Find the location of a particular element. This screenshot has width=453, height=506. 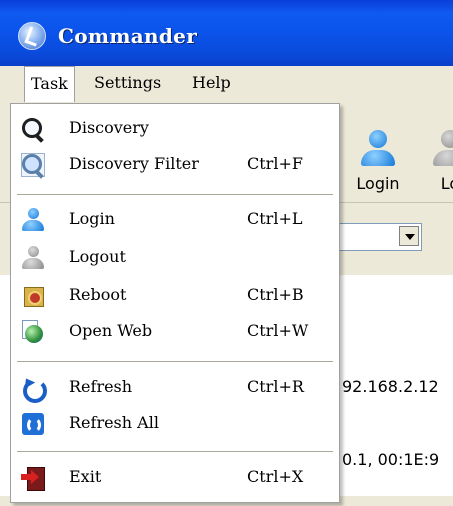

device-mac-text: 0.1, 00:1E:9 is located at coordinates (391, 459).